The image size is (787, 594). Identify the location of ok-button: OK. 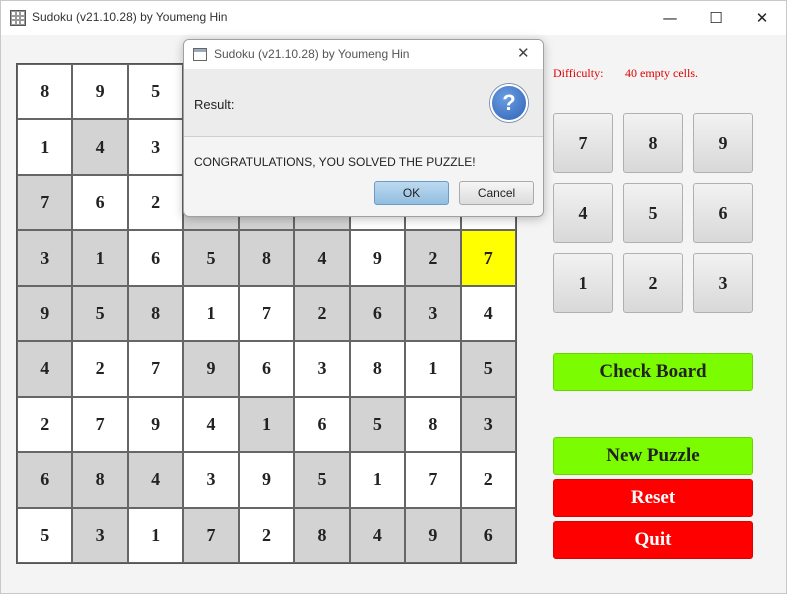
(411, 193).